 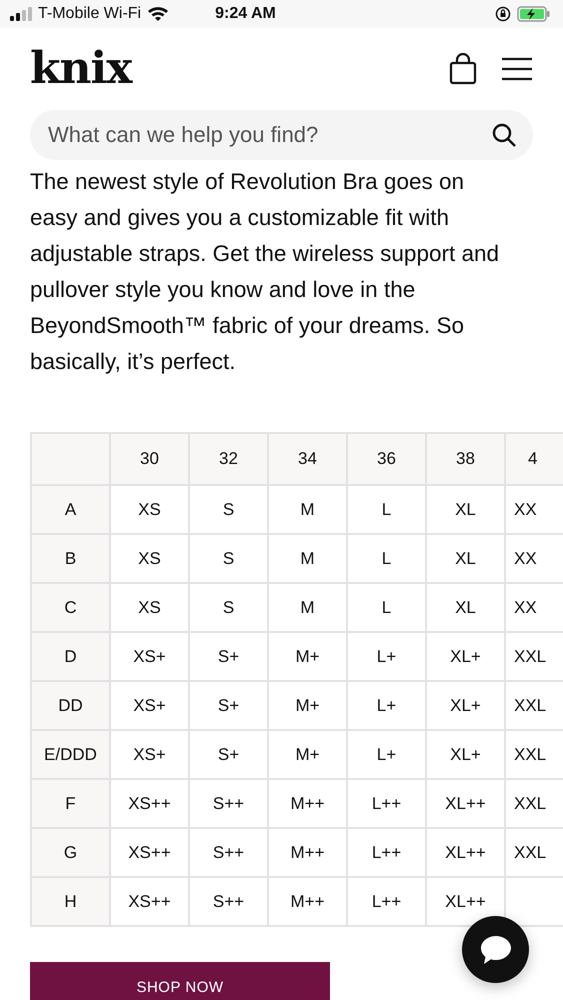 I want to click on band-size-header: 38, so click(x=465, y=459).